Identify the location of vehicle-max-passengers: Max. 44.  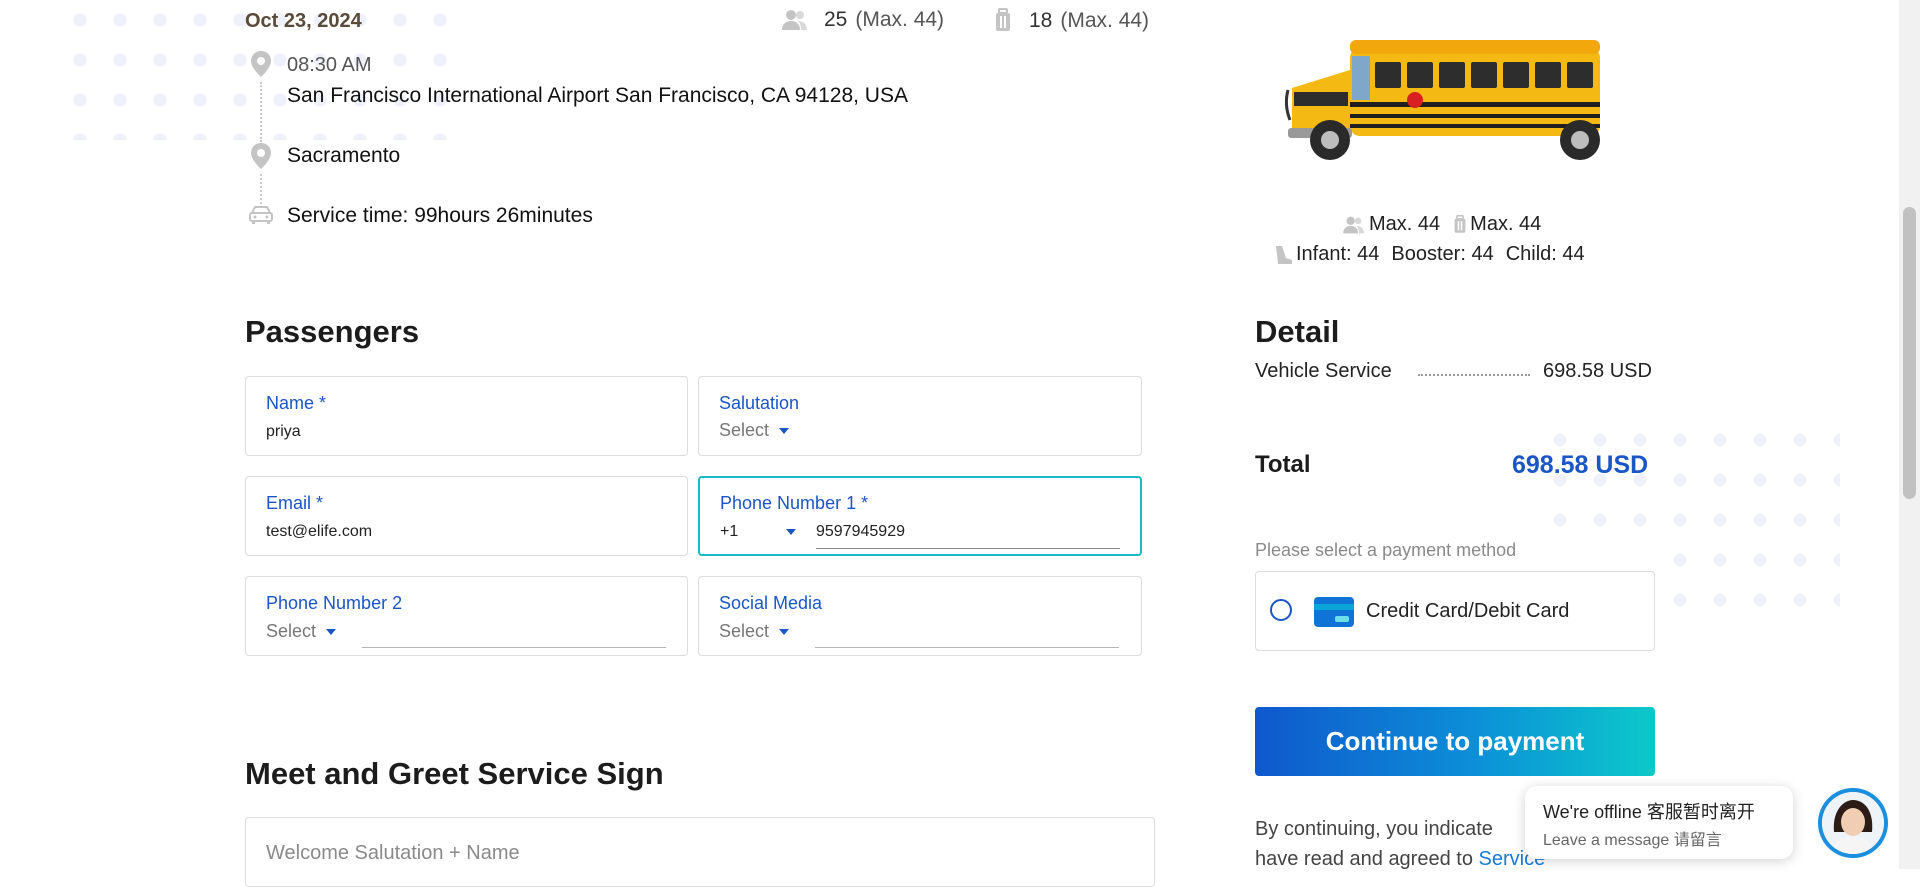
(1405, 224).